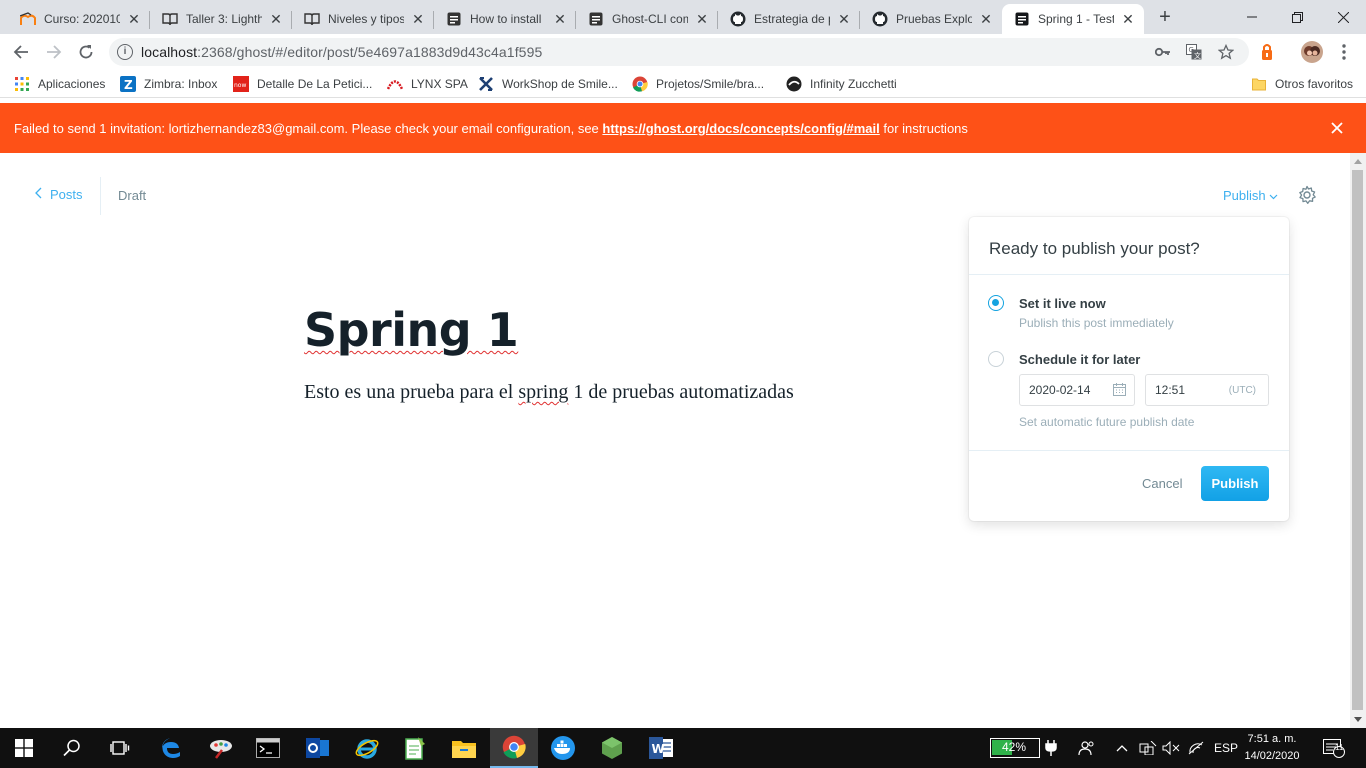  Describe the element at coordinates (1334, 748) in the screenshot. I see `notifications-icon: 11` at that location.